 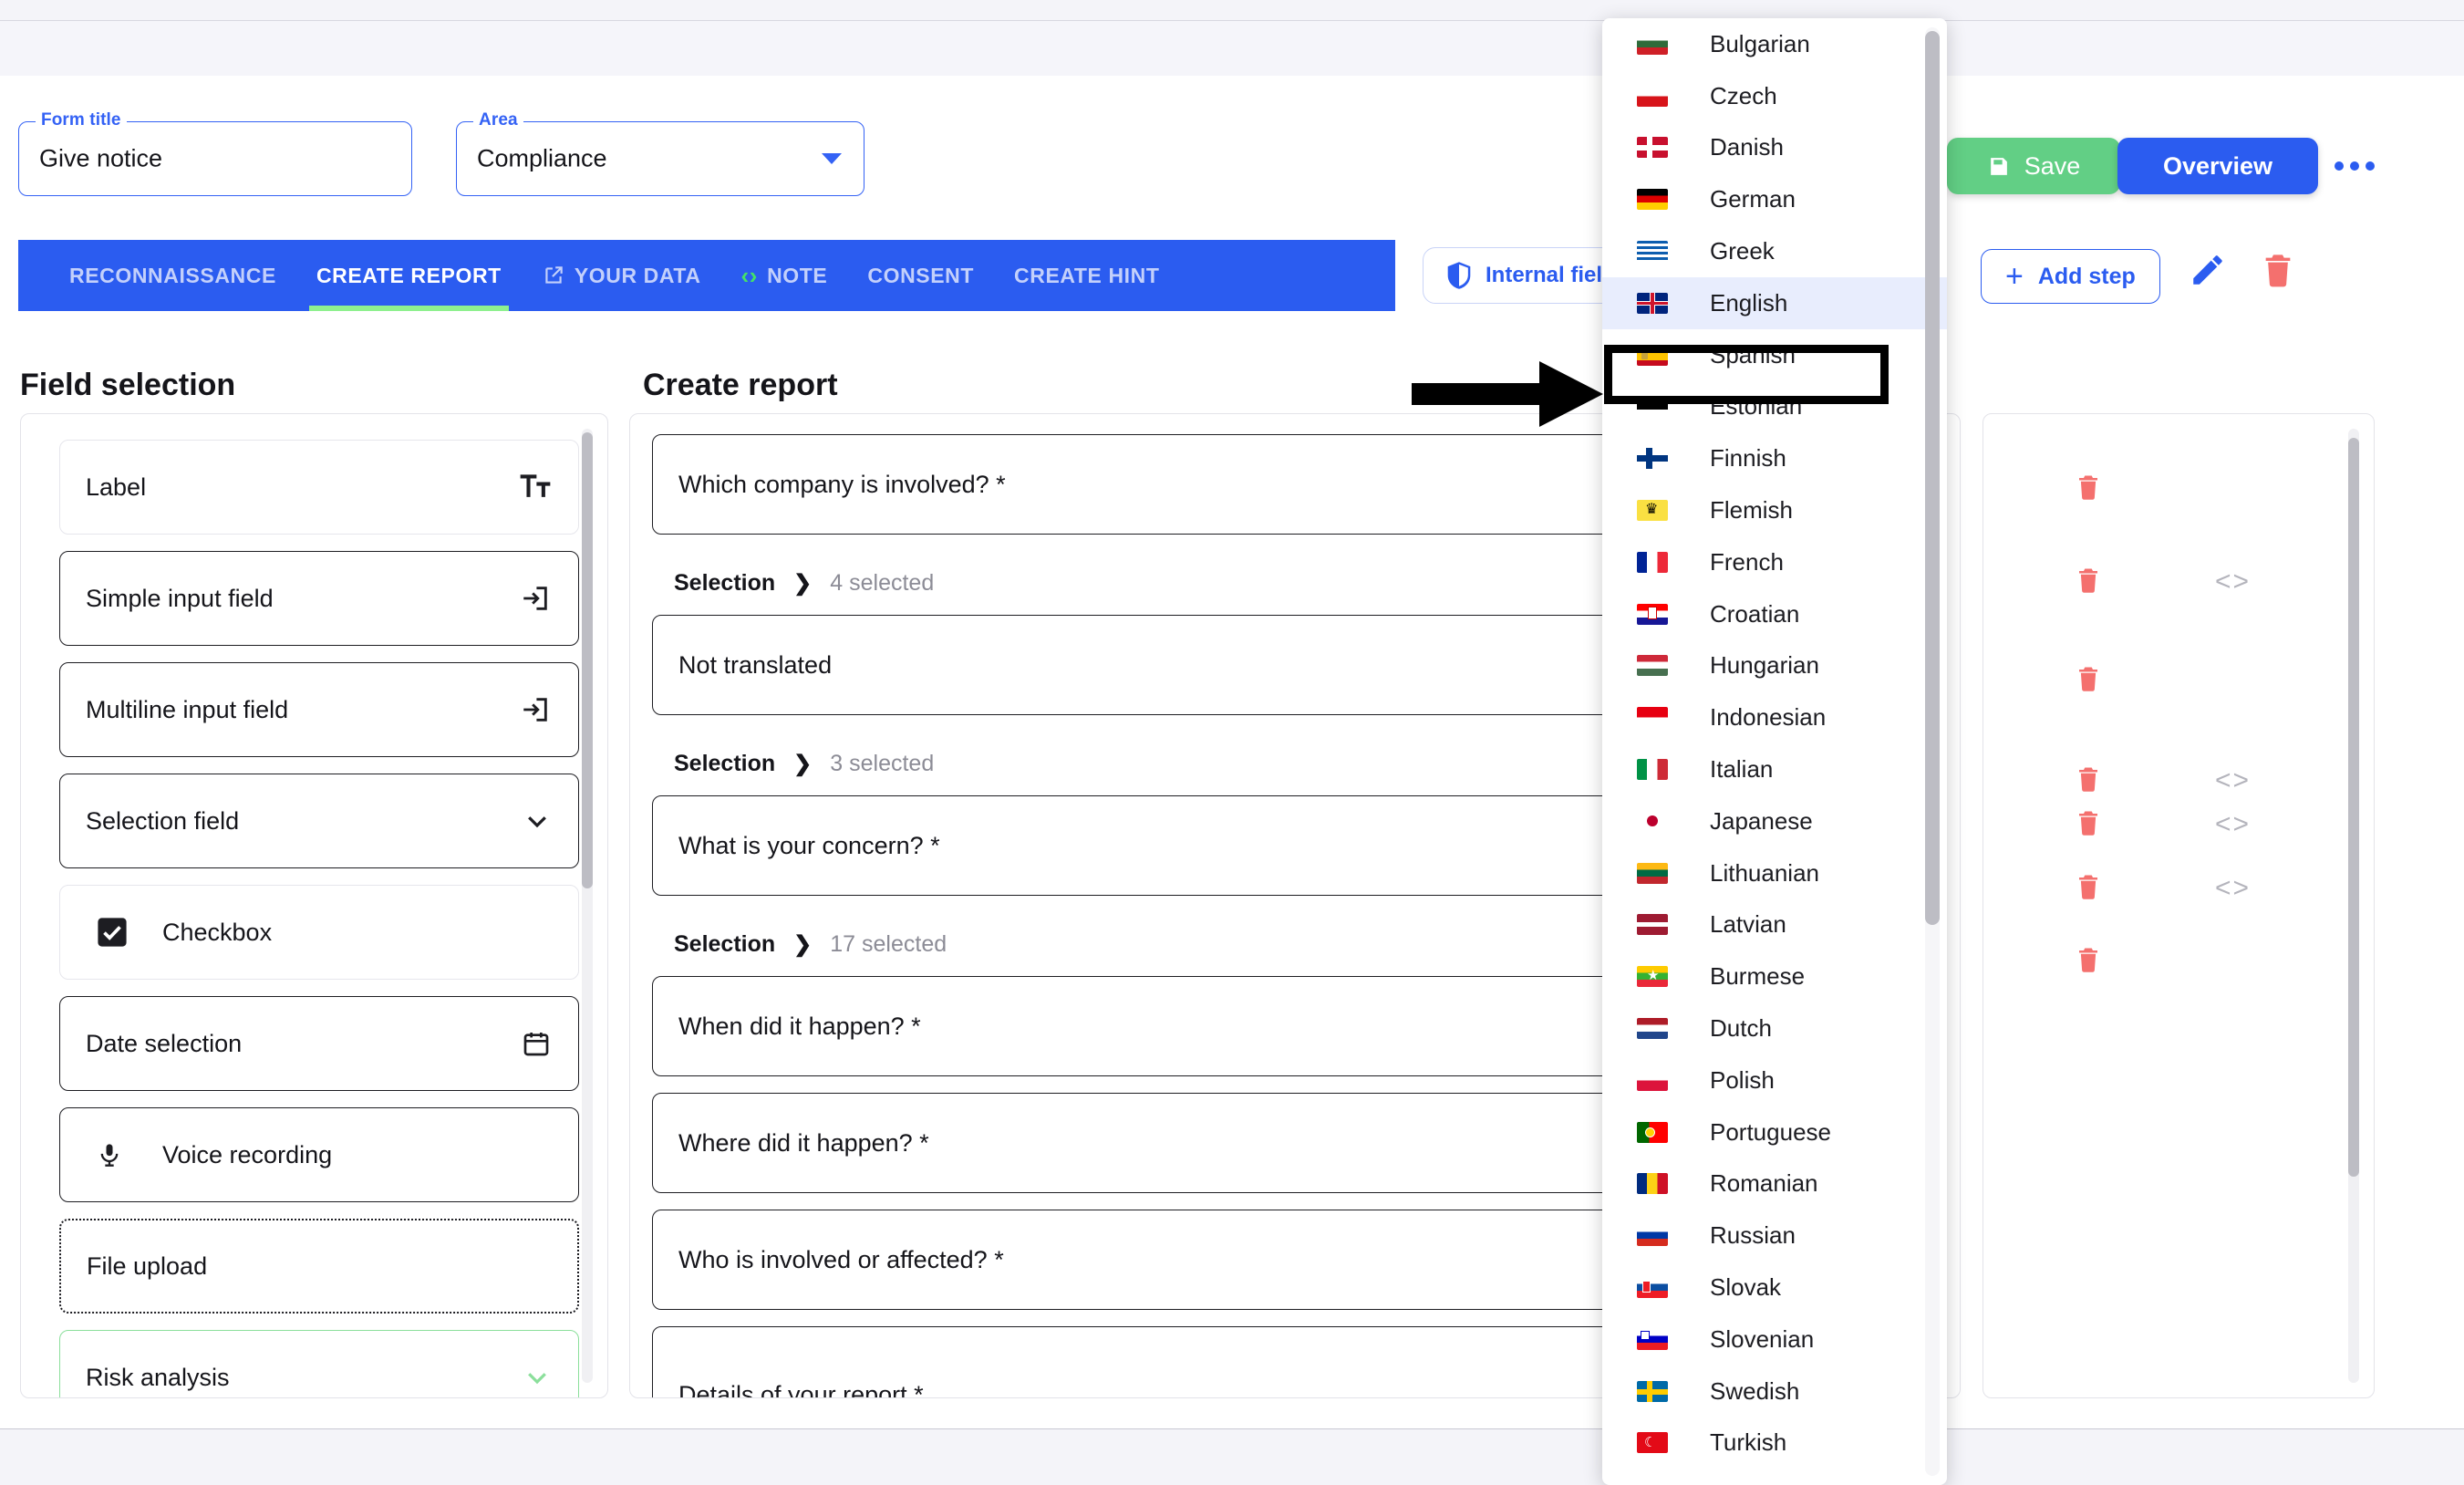 What do you see at coordinates (1774, 1132) in the screenshot?
I see `language-option-portuguese: Portuguese` at bounding box center [1774, 1132].